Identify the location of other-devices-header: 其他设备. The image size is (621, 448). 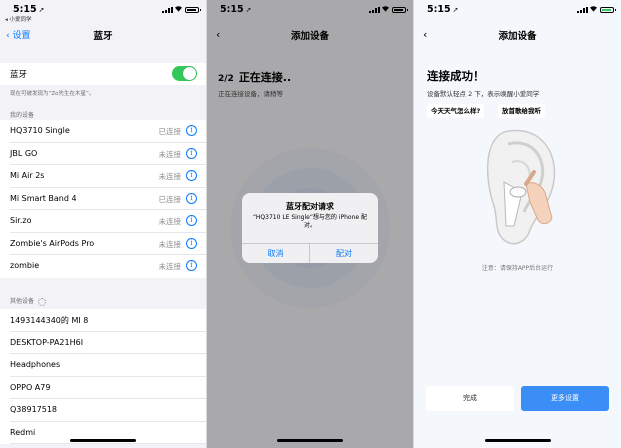
(28, 301).